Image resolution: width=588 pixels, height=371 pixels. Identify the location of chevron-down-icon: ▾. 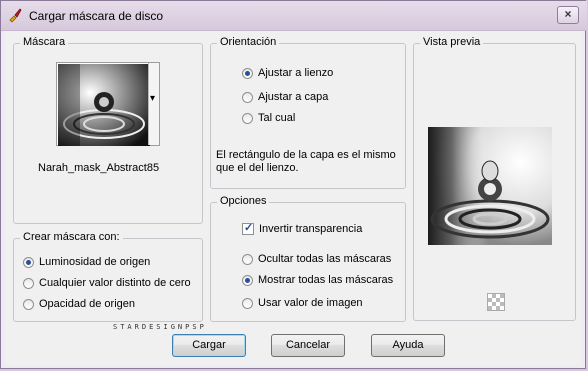
(153, 98).